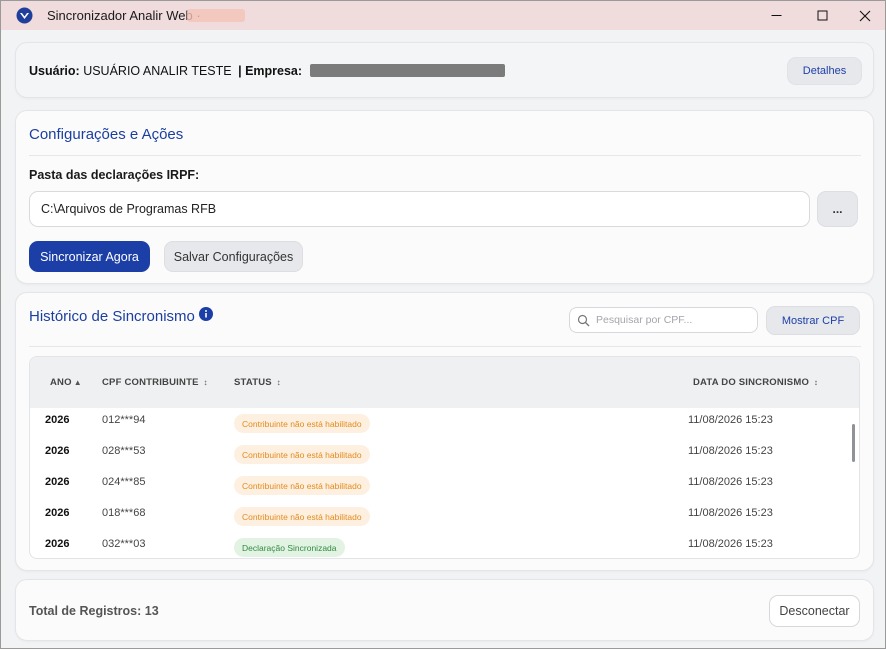 The height and width of the screenshot is (649, 886). Describe the element at coordinates (233, 256) in the screenshot. I see `save-settings-button: Salvar Configurações` at that location.